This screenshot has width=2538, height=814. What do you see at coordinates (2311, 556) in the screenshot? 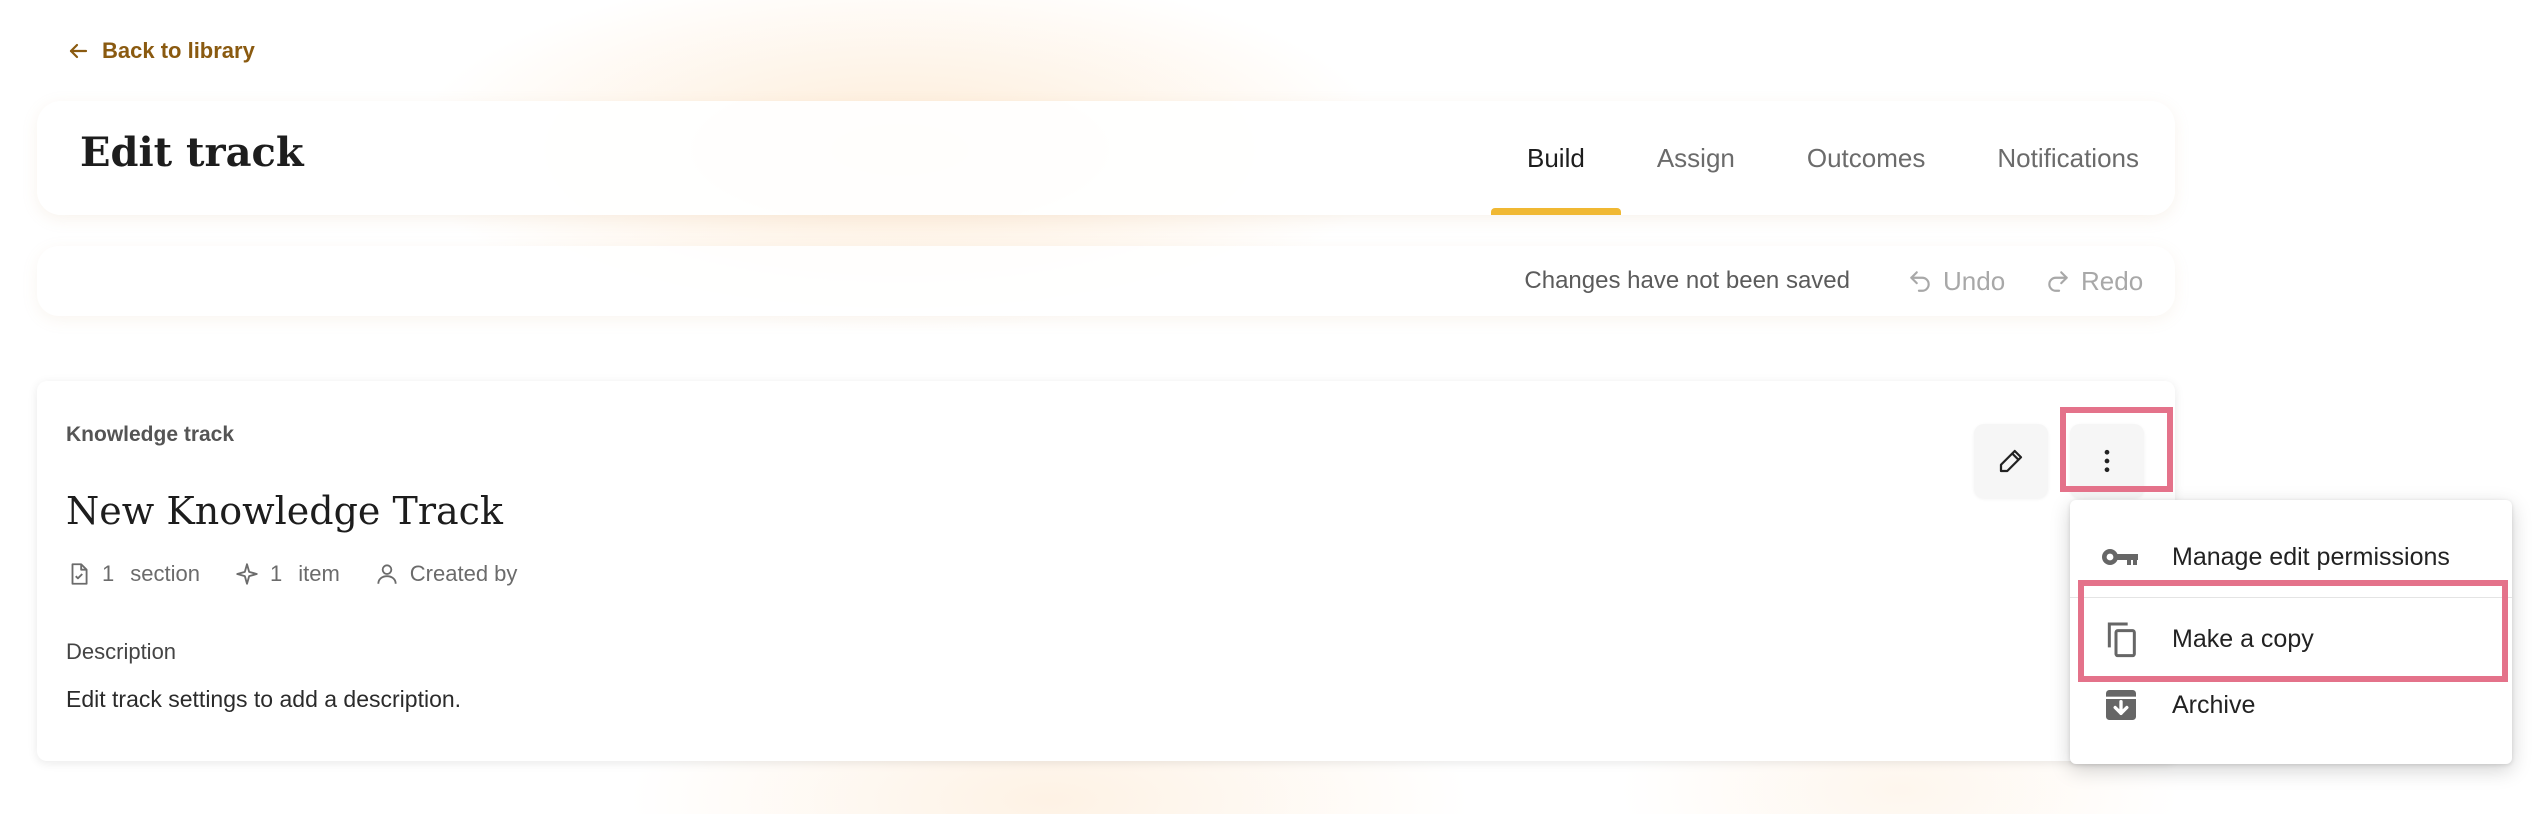
I see `menu-item-label: Manage edit permissions` at bounding box center [2311, 556].